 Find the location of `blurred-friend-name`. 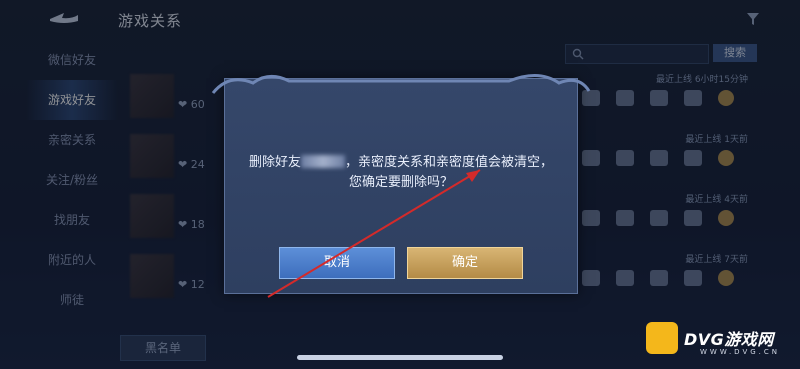

blurred-friend-name is located at coordinates (323, 161).